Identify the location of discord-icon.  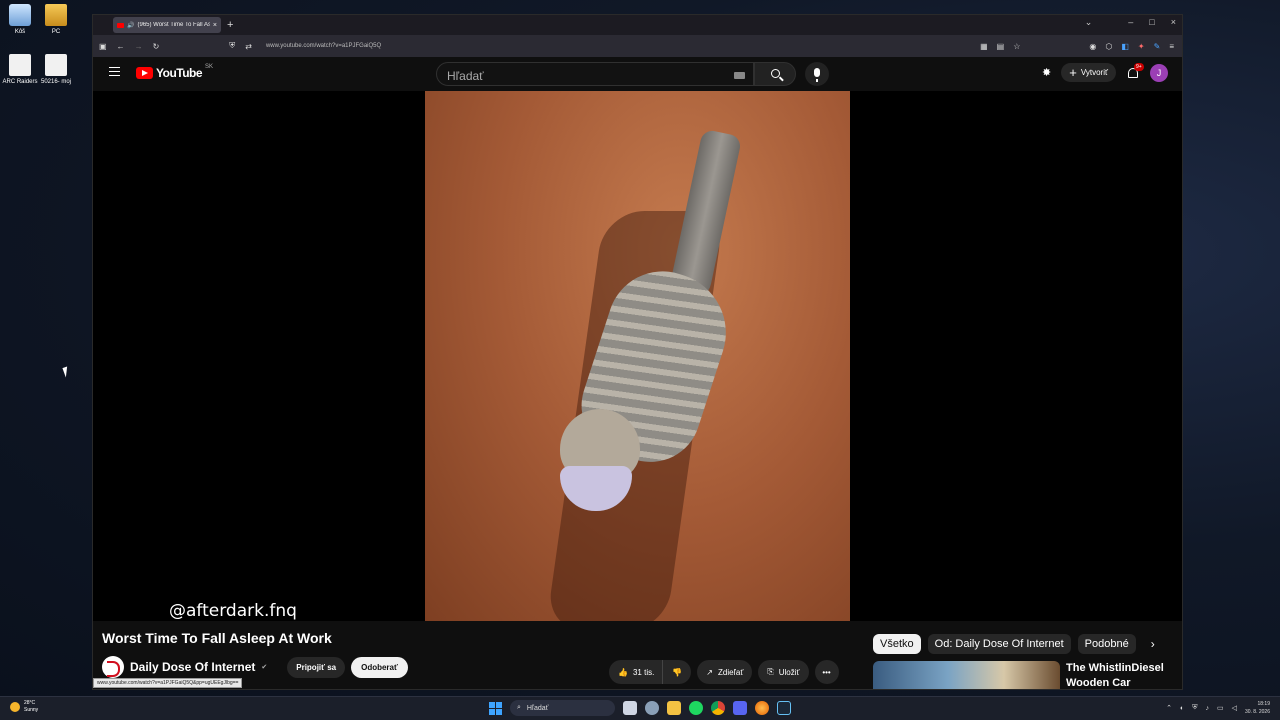
(740, 708).